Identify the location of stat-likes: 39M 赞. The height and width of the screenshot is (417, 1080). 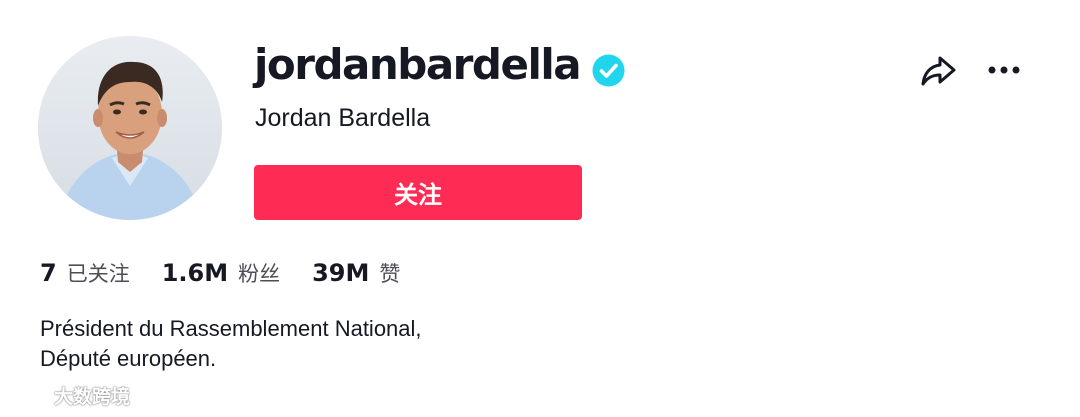
(356, 273).